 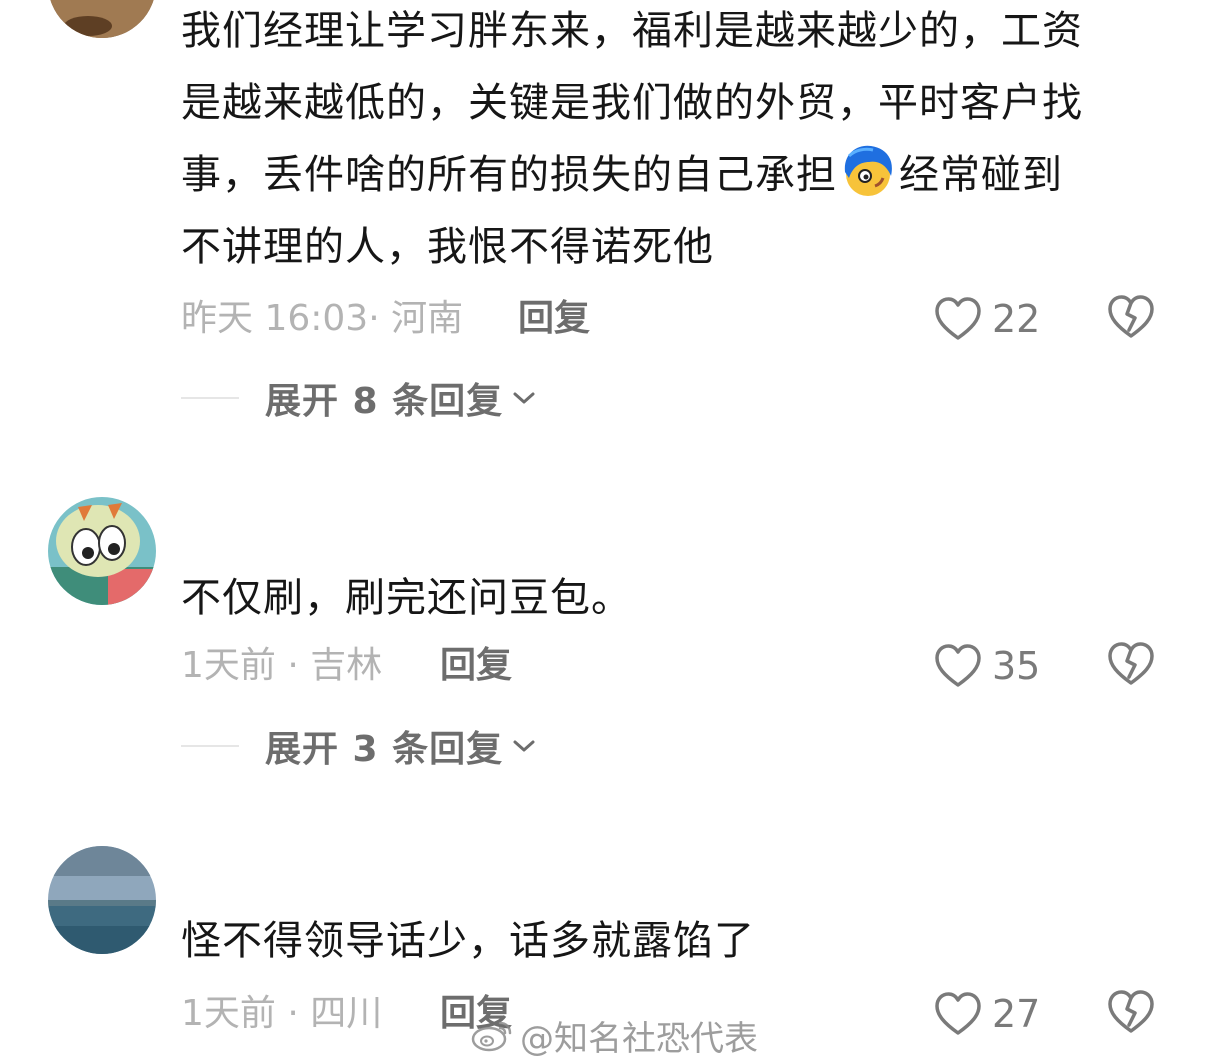 What do you see at coordinates (1016, 1014) in the screenshot?
I see `like-count: 27` at bounding box center [1016, 1014].